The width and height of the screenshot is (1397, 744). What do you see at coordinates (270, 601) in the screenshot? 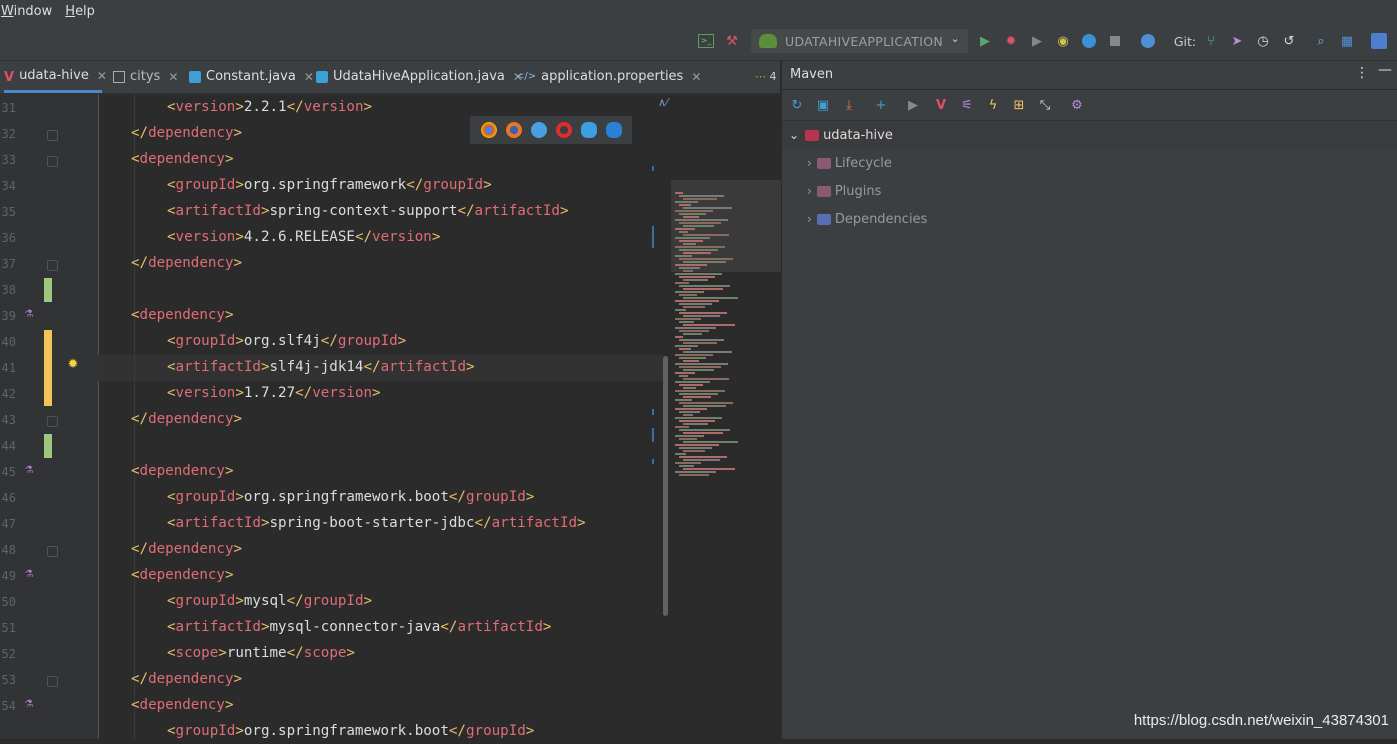
I see `code-line: <groupId>mysql</groupId>` at bounding box center [270, 601].